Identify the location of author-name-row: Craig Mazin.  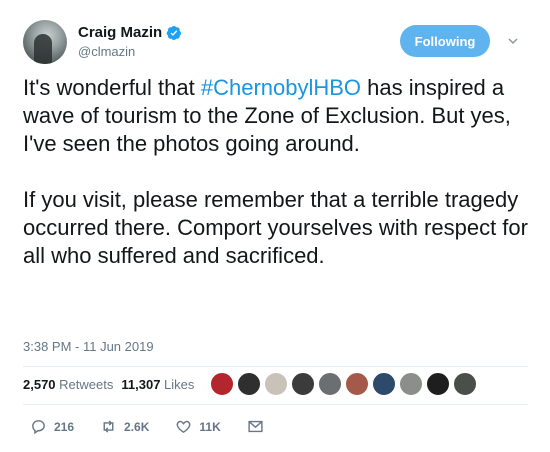
(130, 32).